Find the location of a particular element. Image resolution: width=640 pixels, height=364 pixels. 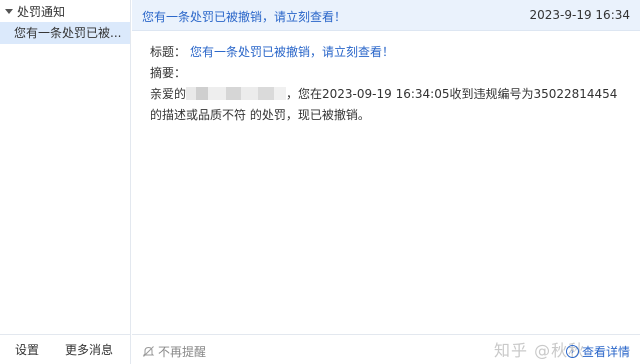

tree-group-penalty-notice: 处罚通知 is located at coordinates (65, 11).